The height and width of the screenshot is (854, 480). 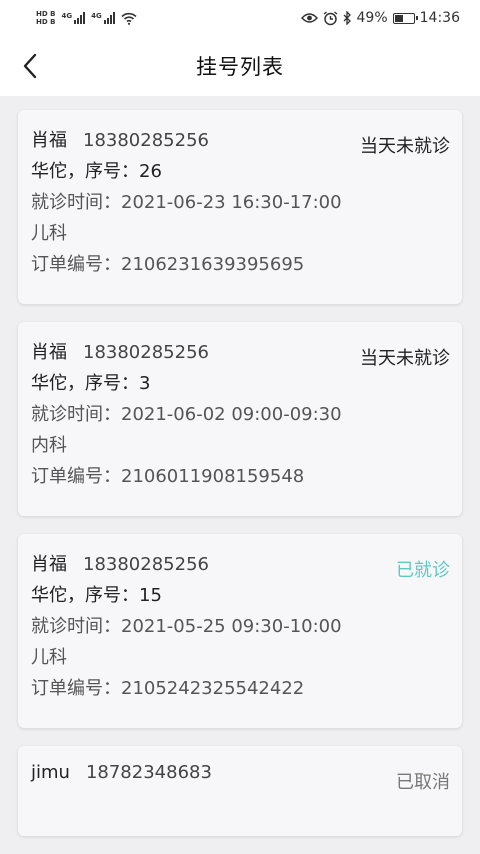 I want to click on page-title: 挂号列表, so click(x=240, y=67).